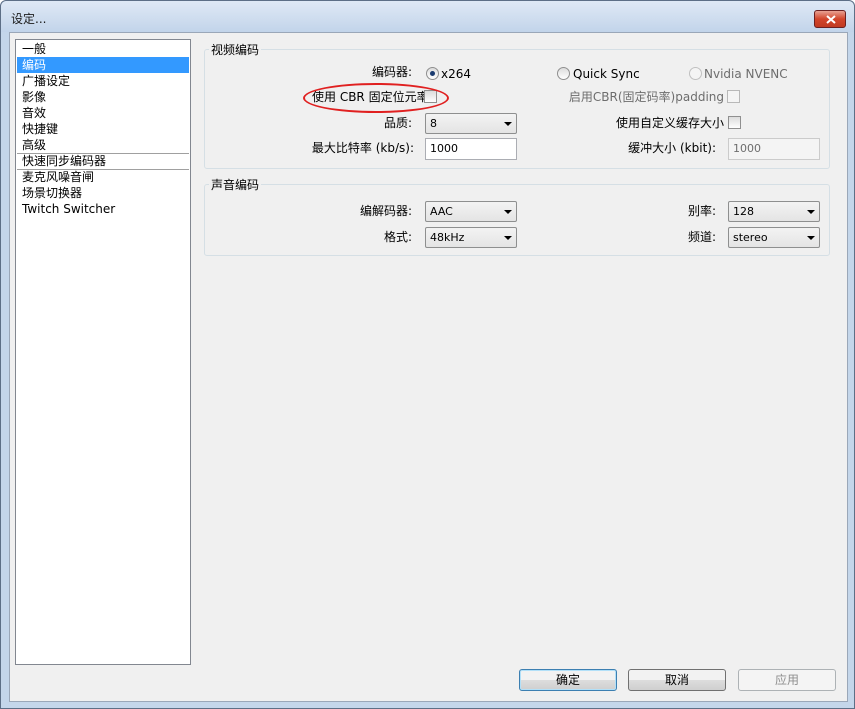 The width and height of the screenshot is (855, 709). What do you see at coordinates (743, 211) in the screenshot?
I see `bitrate-value: 128` at bounding box center [743, 211].